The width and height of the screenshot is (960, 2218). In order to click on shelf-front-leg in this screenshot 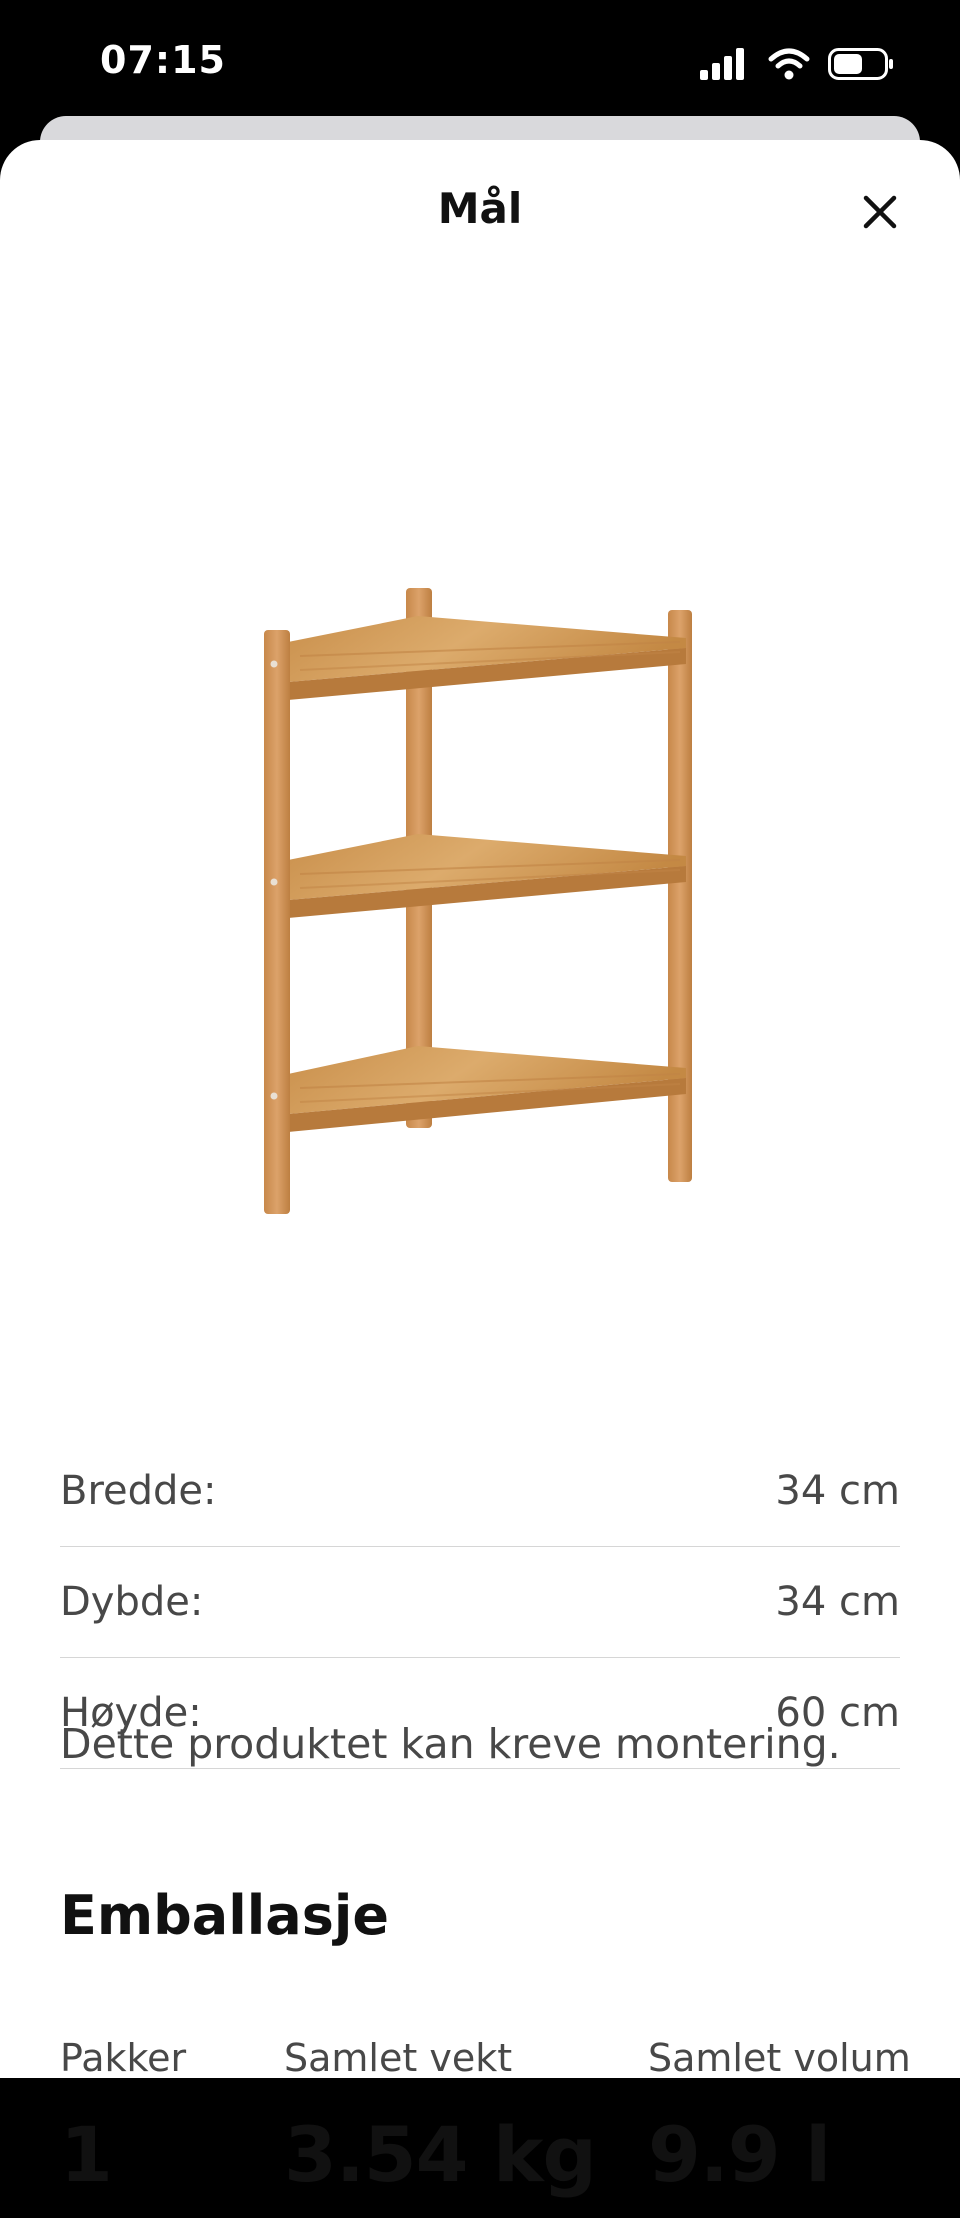, I will do `click(277, 922)`.